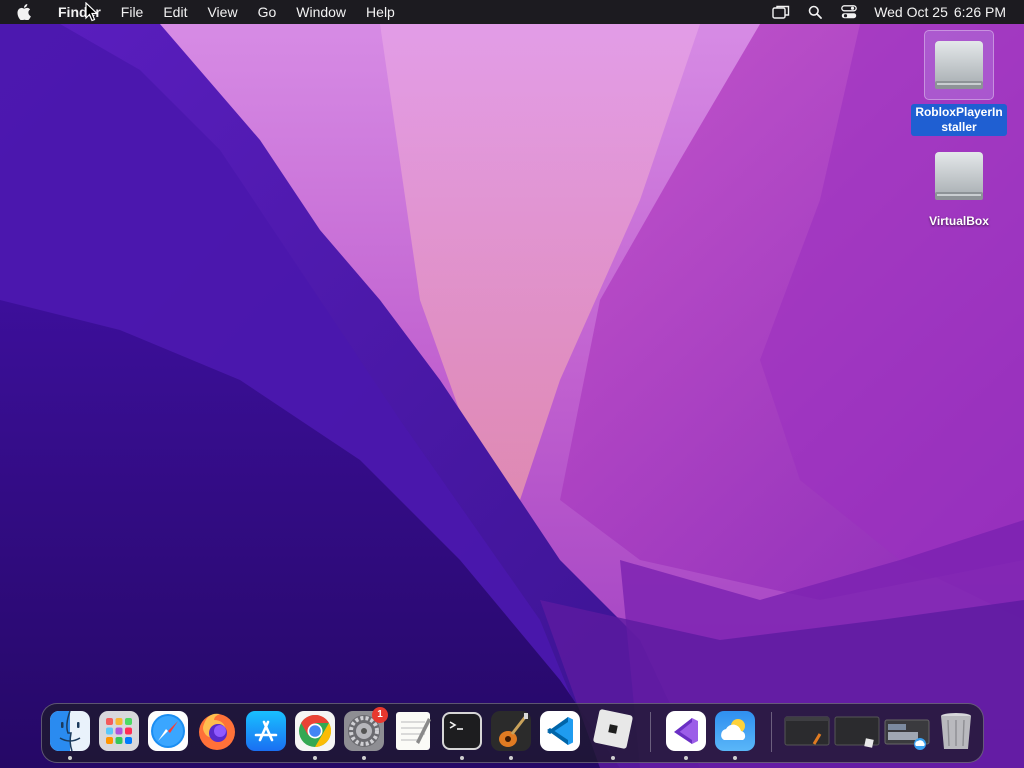  Describe the element at coordinates (267, 12) in the screenshot. I see `menu-go: Go` at that location.